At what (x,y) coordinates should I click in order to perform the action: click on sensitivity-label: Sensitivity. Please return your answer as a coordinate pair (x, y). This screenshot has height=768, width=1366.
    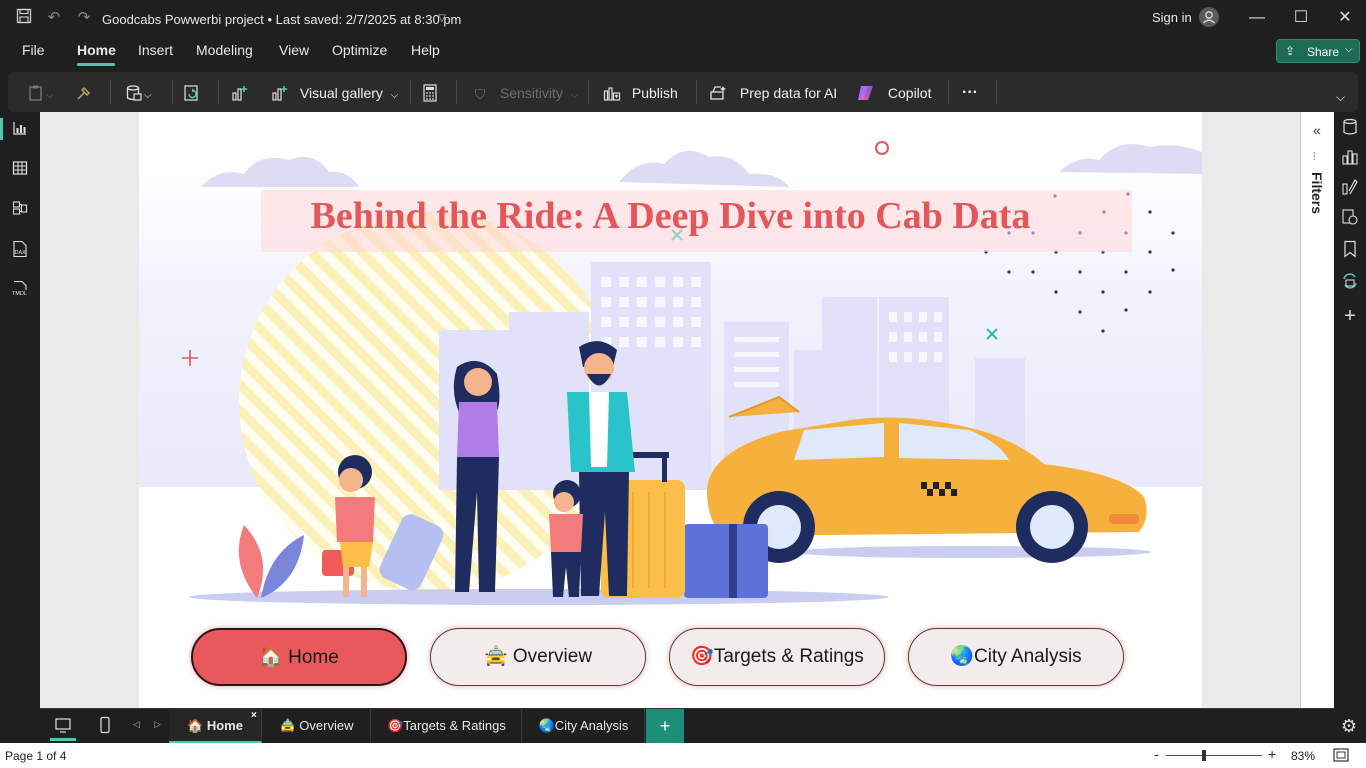
    Looking at the image, I should click on (531, 93).